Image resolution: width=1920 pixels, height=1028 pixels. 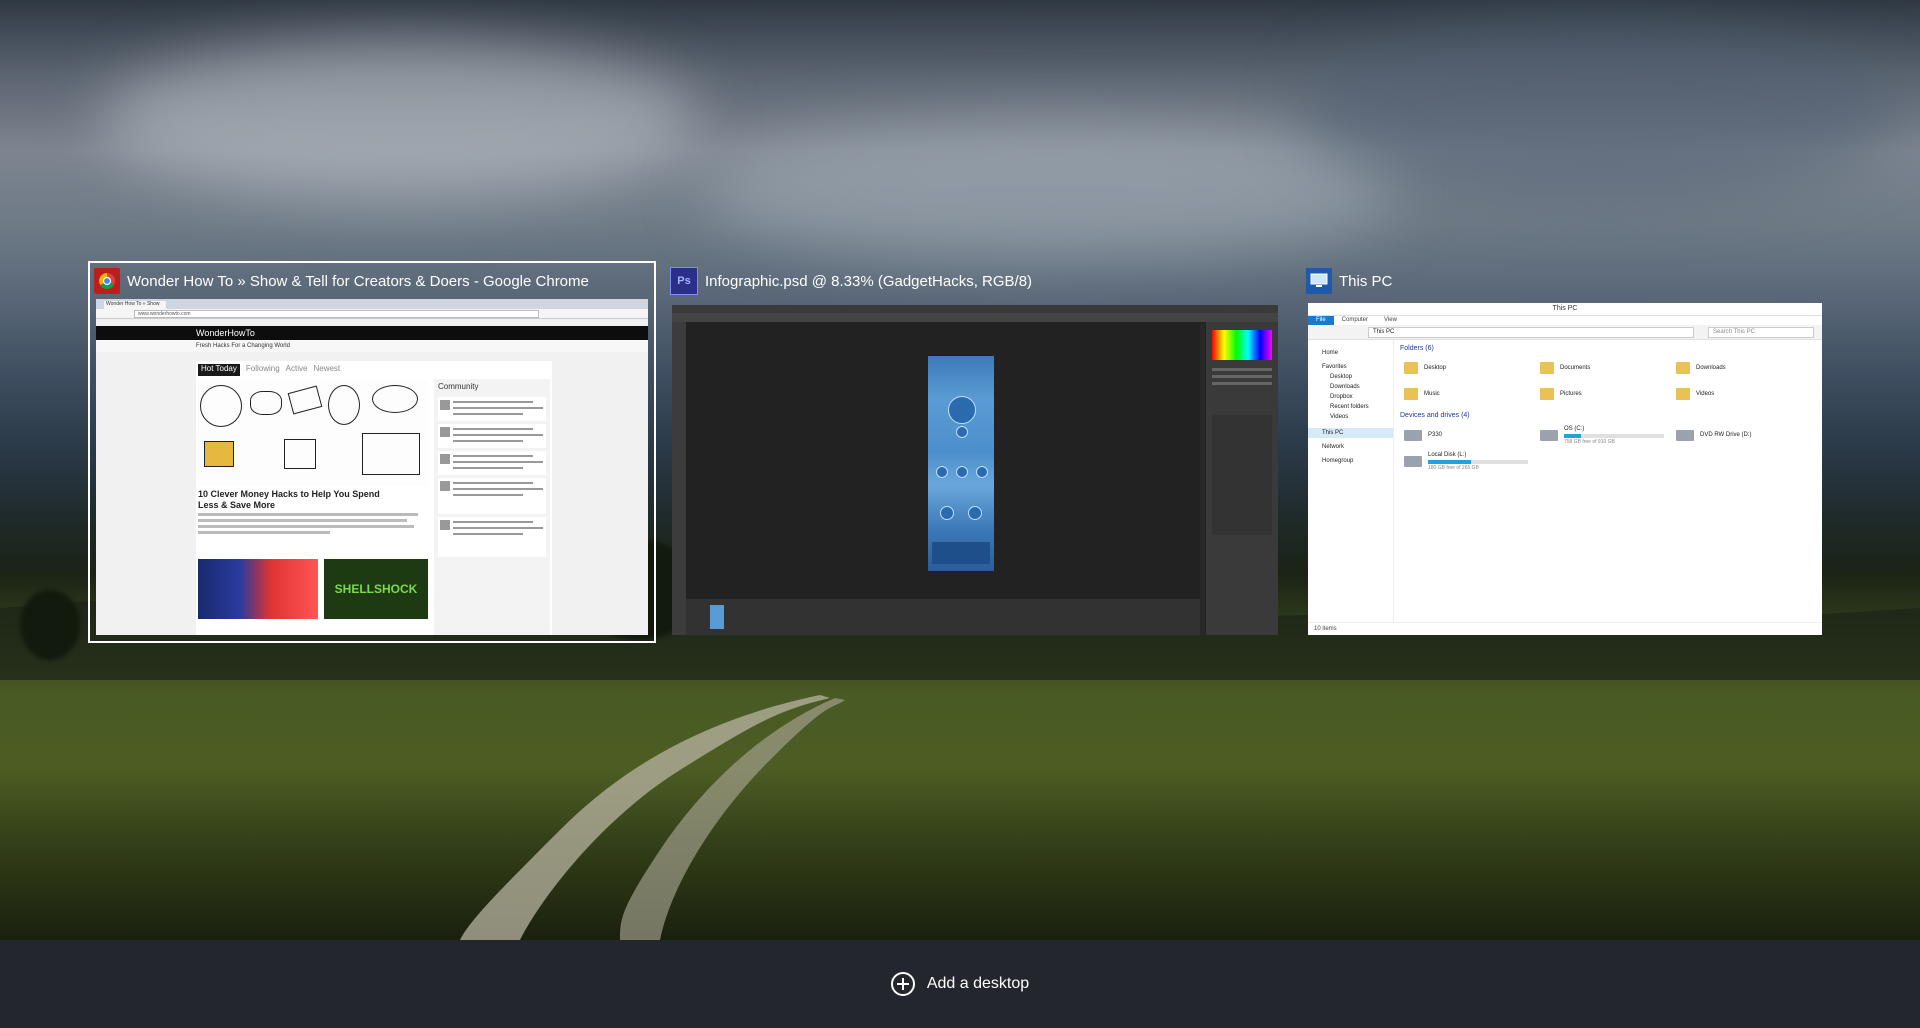 I want to click on browser-toolbar: www.wonderhowto.com, so click(x=372, y=314).